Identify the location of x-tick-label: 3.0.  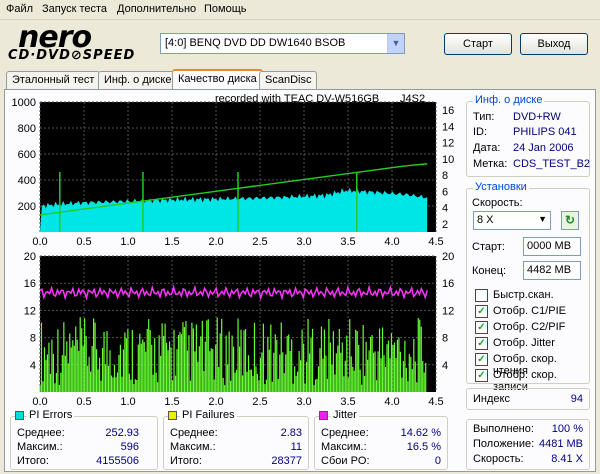
(303, 242).